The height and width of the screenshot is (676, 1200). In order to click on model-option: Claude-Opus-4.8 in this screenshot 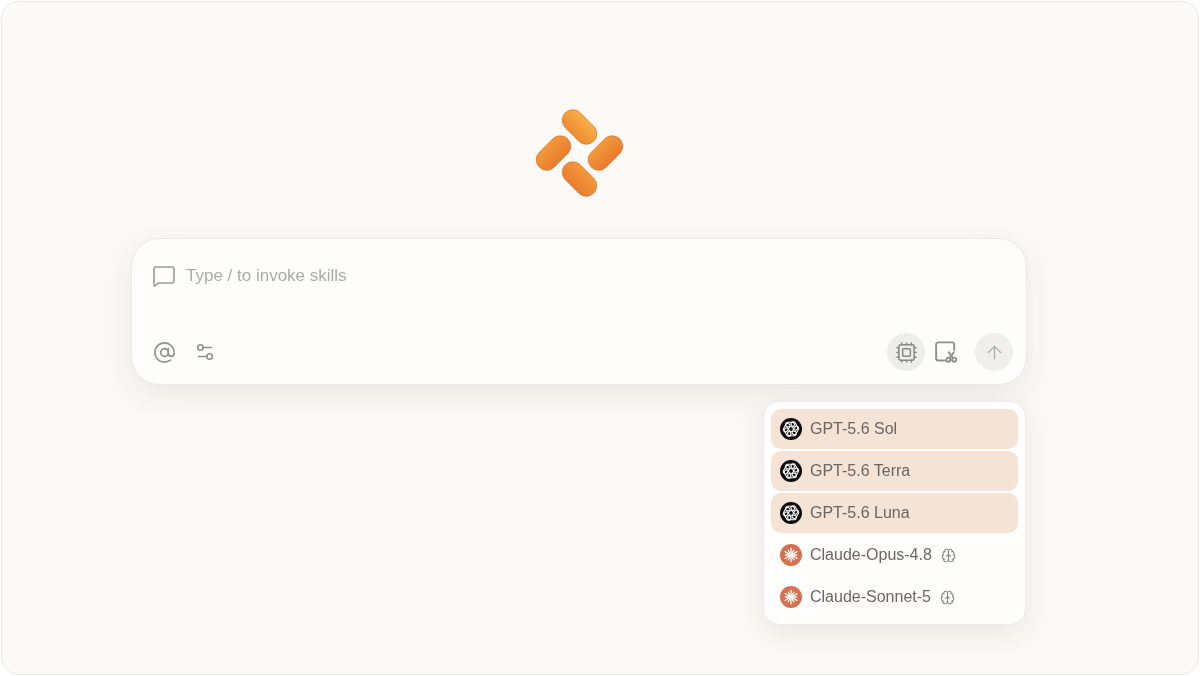, I will do `click(894, 555)`.